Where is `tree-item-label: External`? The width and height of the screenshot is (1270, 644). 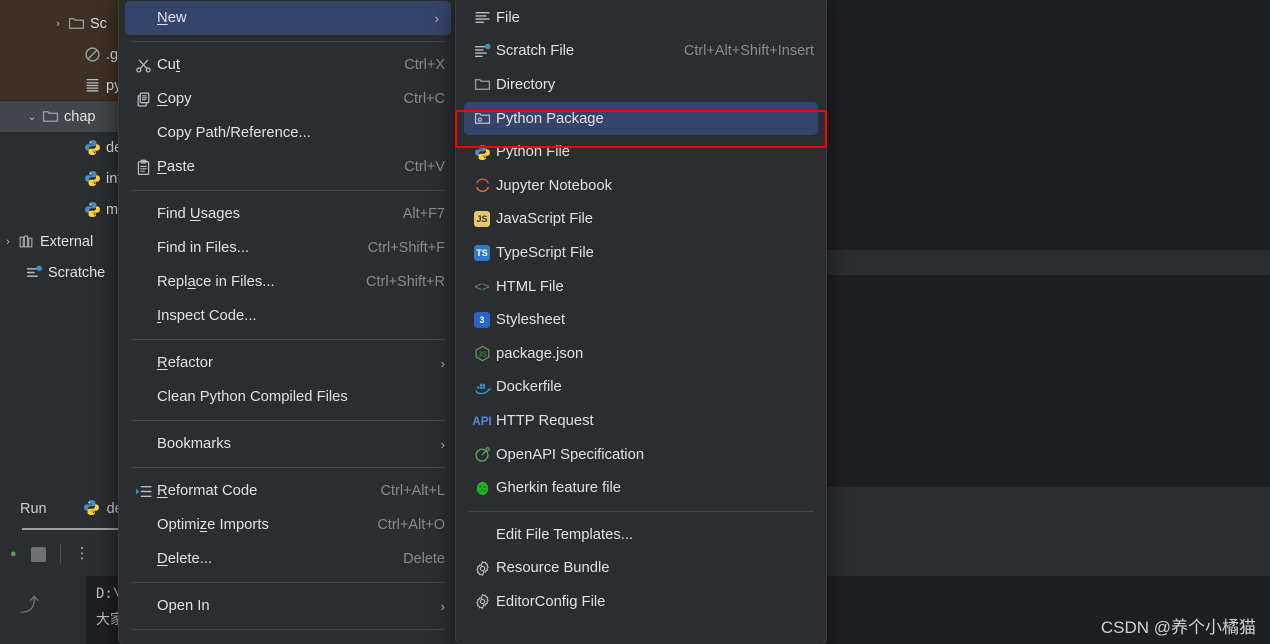
tree-item-label: External is located at coordinates (67, 241).